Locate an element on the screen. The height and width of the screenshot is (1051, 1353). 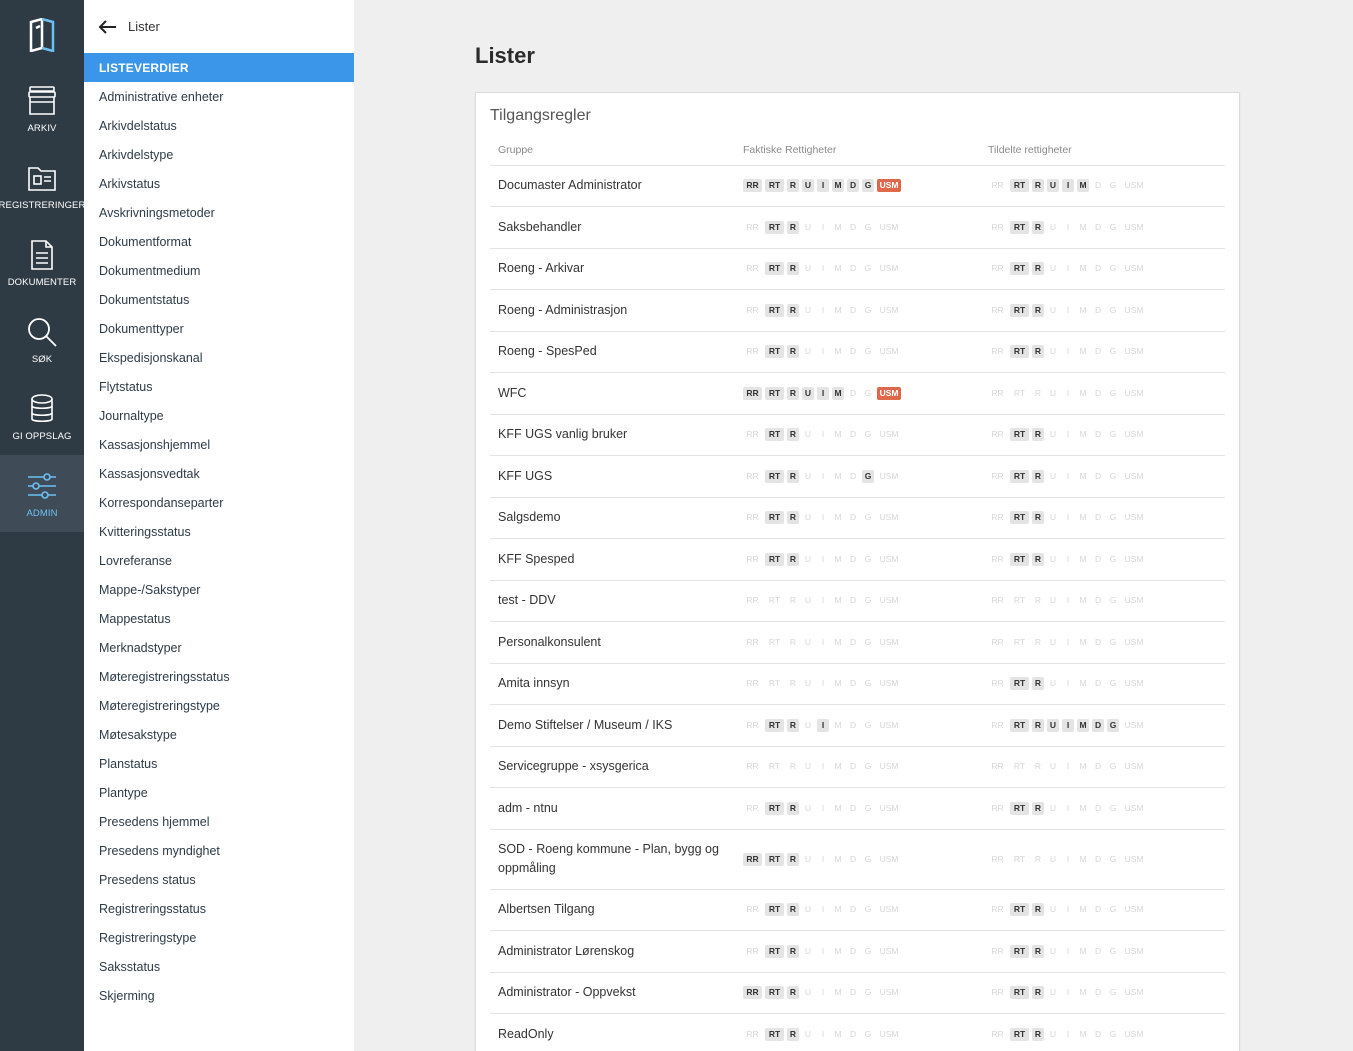
sidebar-item: Møteregistreringsstatus is located at coordinates (219, 676).